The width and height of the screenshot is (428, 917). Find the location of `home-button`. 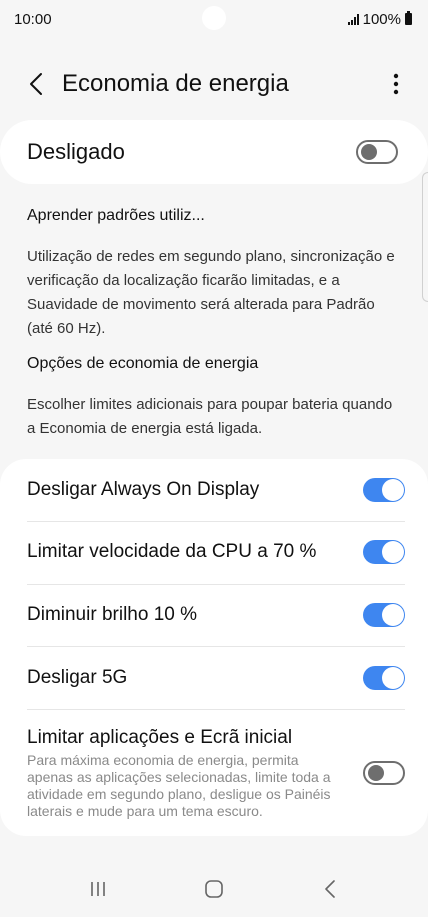

home-button is located at coordinates (214, 889).